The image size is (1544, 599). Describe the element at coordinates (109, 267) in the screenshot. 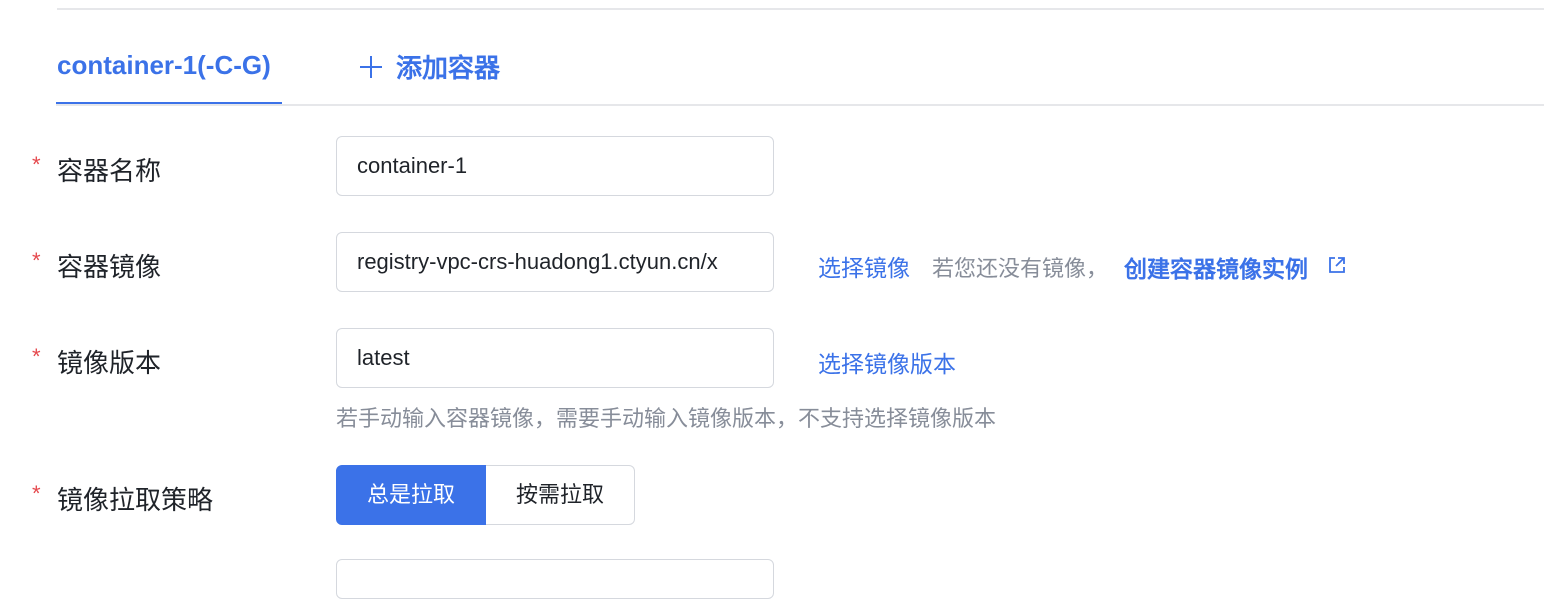

I see `container-image-label: 容器镜像` at that location.